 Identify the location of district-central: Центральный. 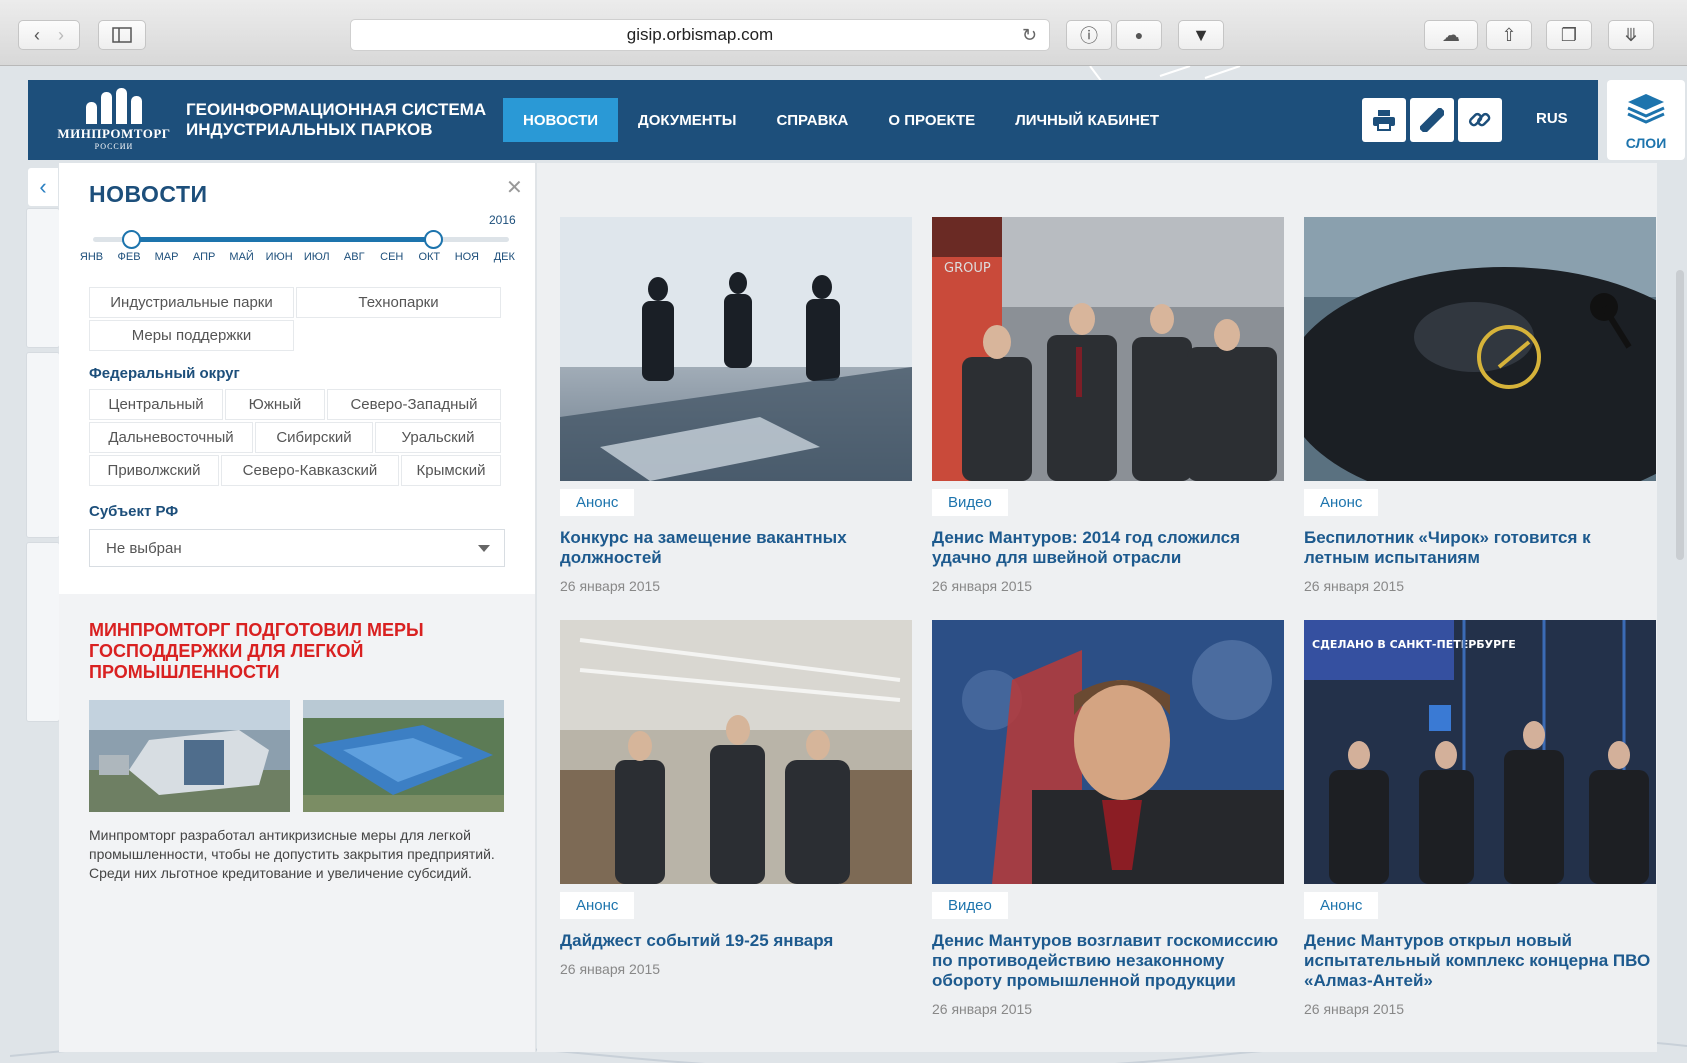
(156, 404).